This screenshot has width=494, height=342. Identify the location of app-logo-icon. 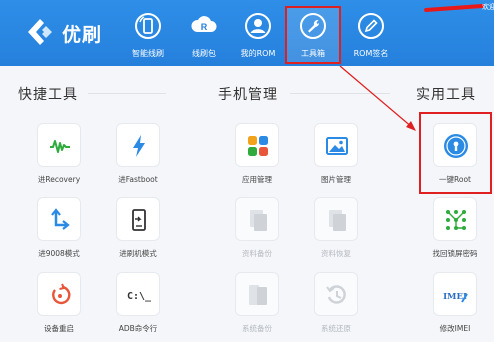
(40, 32).